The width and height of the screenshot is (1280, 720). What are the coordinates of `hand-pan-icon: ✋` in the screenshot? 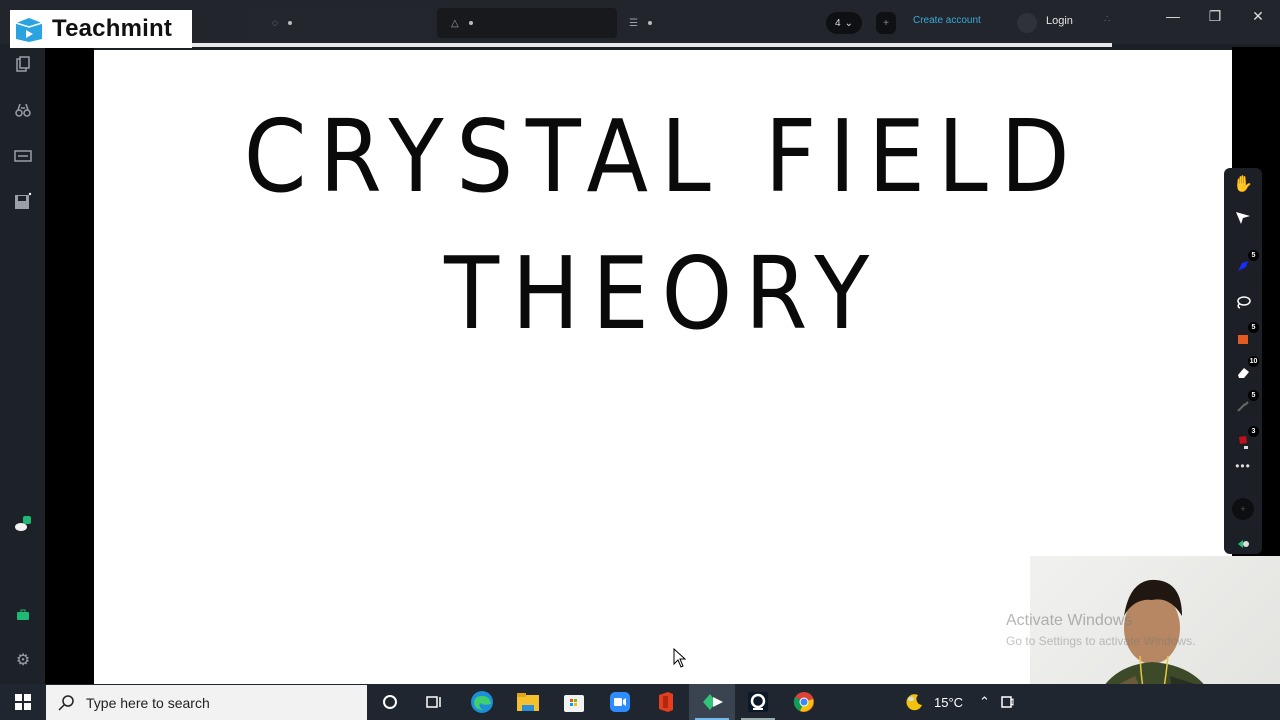 It's located at (1243, 184).